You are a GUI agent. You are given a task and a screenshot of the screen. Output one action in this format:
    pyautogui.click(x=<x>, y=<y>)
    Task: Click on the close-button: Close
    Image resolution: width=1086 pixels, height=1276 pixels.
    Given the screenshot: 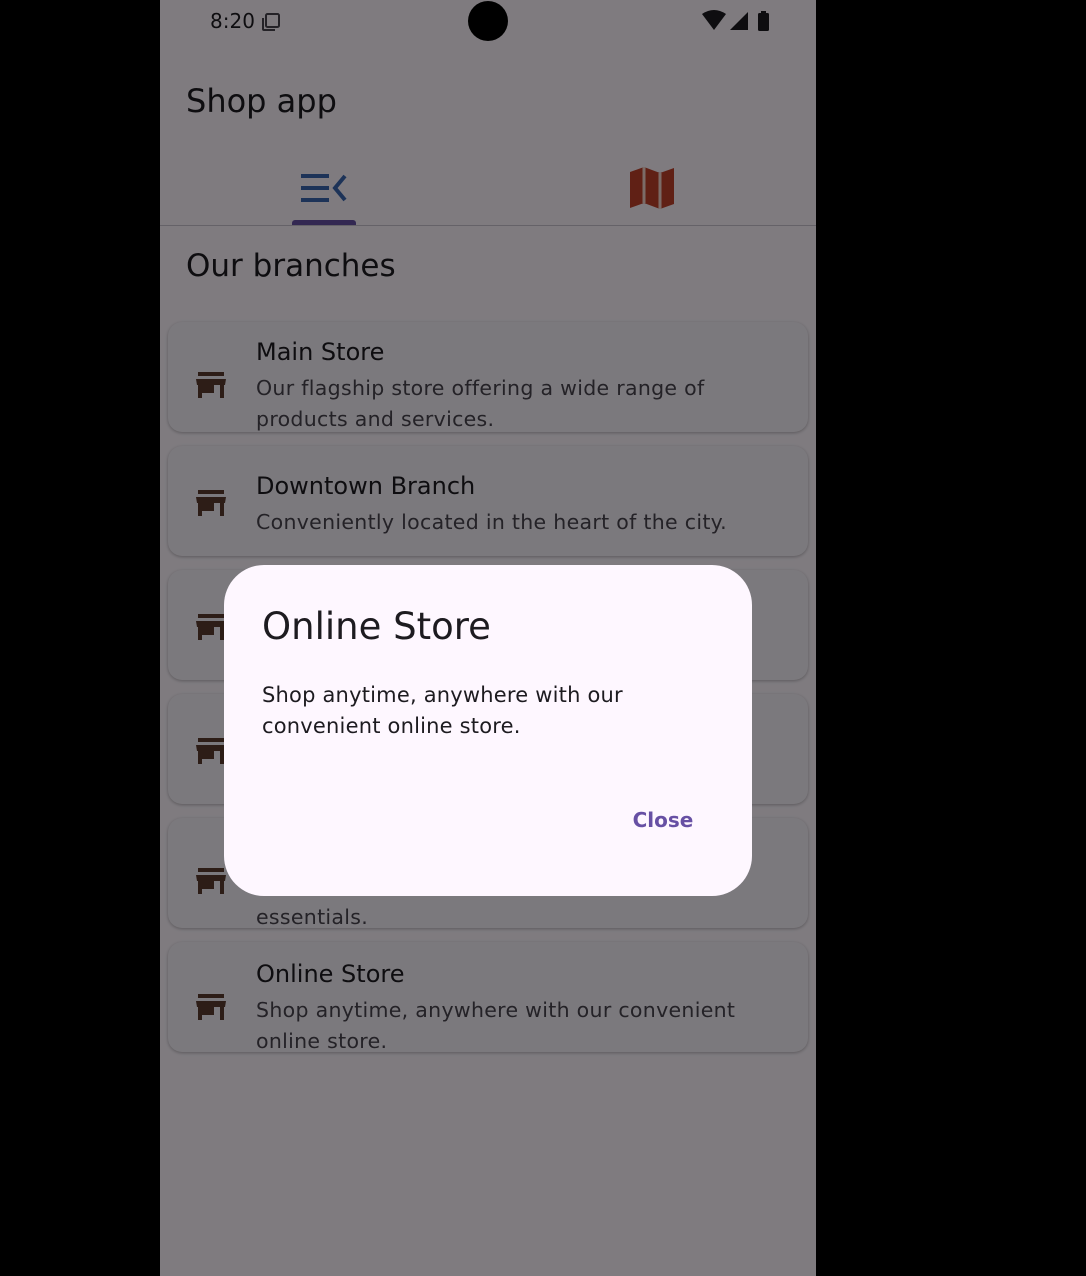 What is the action you would take?
    pyautogui.click(x=663, y=820)
    